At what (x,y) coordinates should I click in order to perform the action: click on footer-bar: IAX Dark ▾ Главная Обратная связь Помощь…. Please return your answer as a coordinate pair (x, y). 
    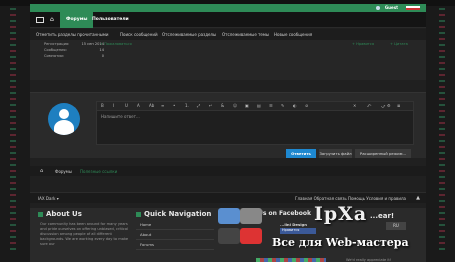
    Looking at the image, I should click on (228, 197).